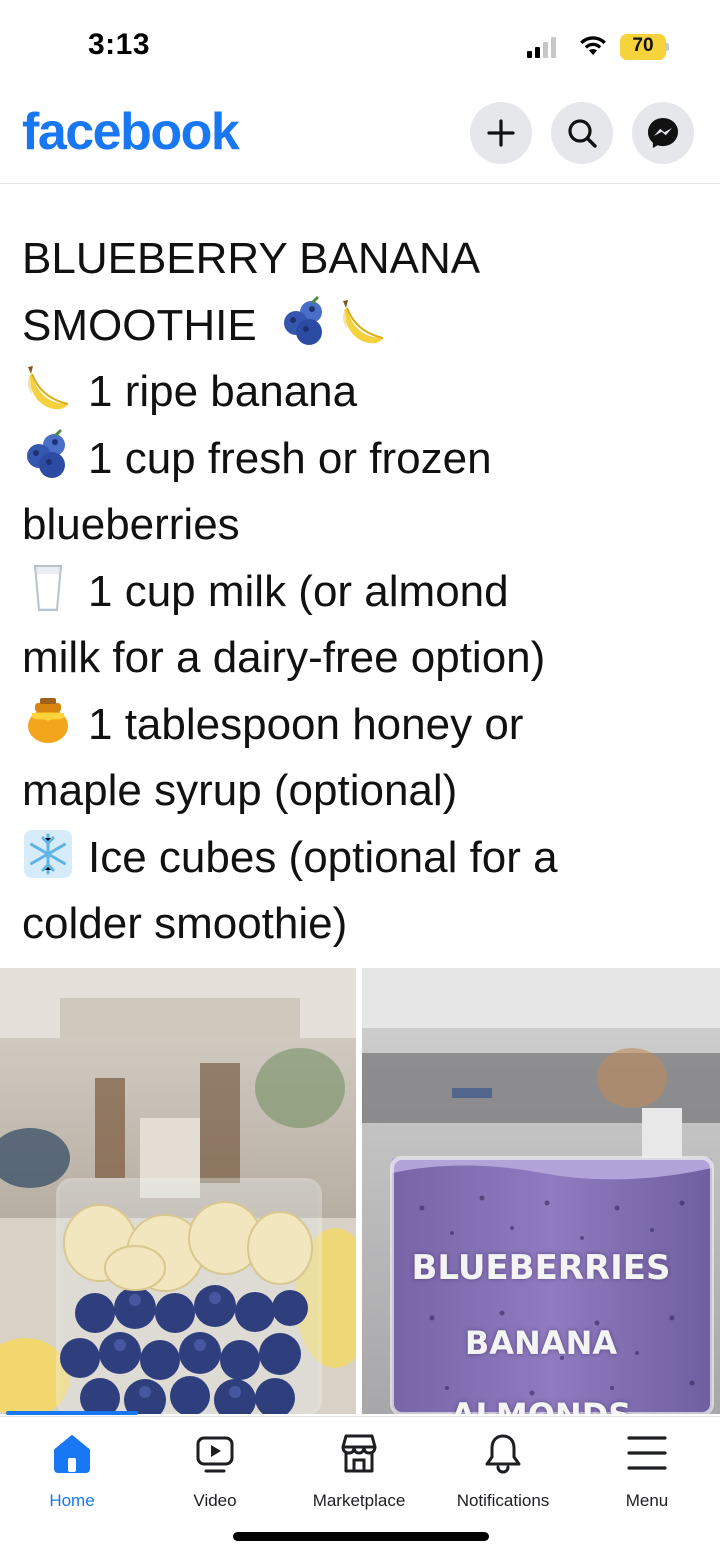 The image size is (720, 1557). I want to click on battery-icon: 70, so click(645, 47).